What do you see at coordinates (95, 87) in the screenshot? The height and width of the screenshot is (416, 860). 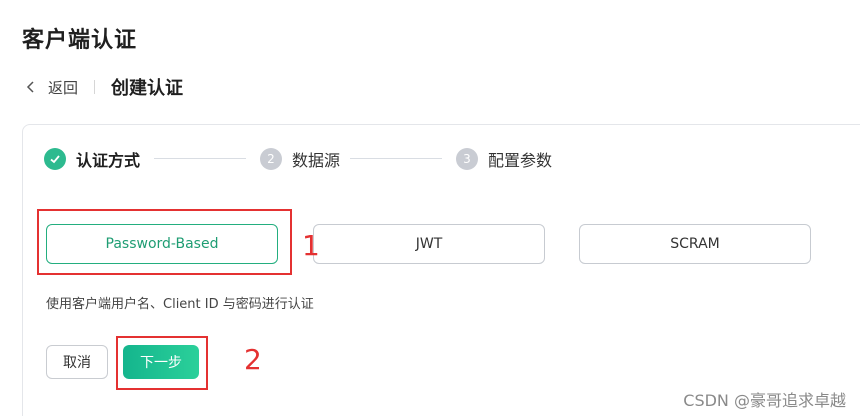 I see `divider` at bounding box center [95, 87].